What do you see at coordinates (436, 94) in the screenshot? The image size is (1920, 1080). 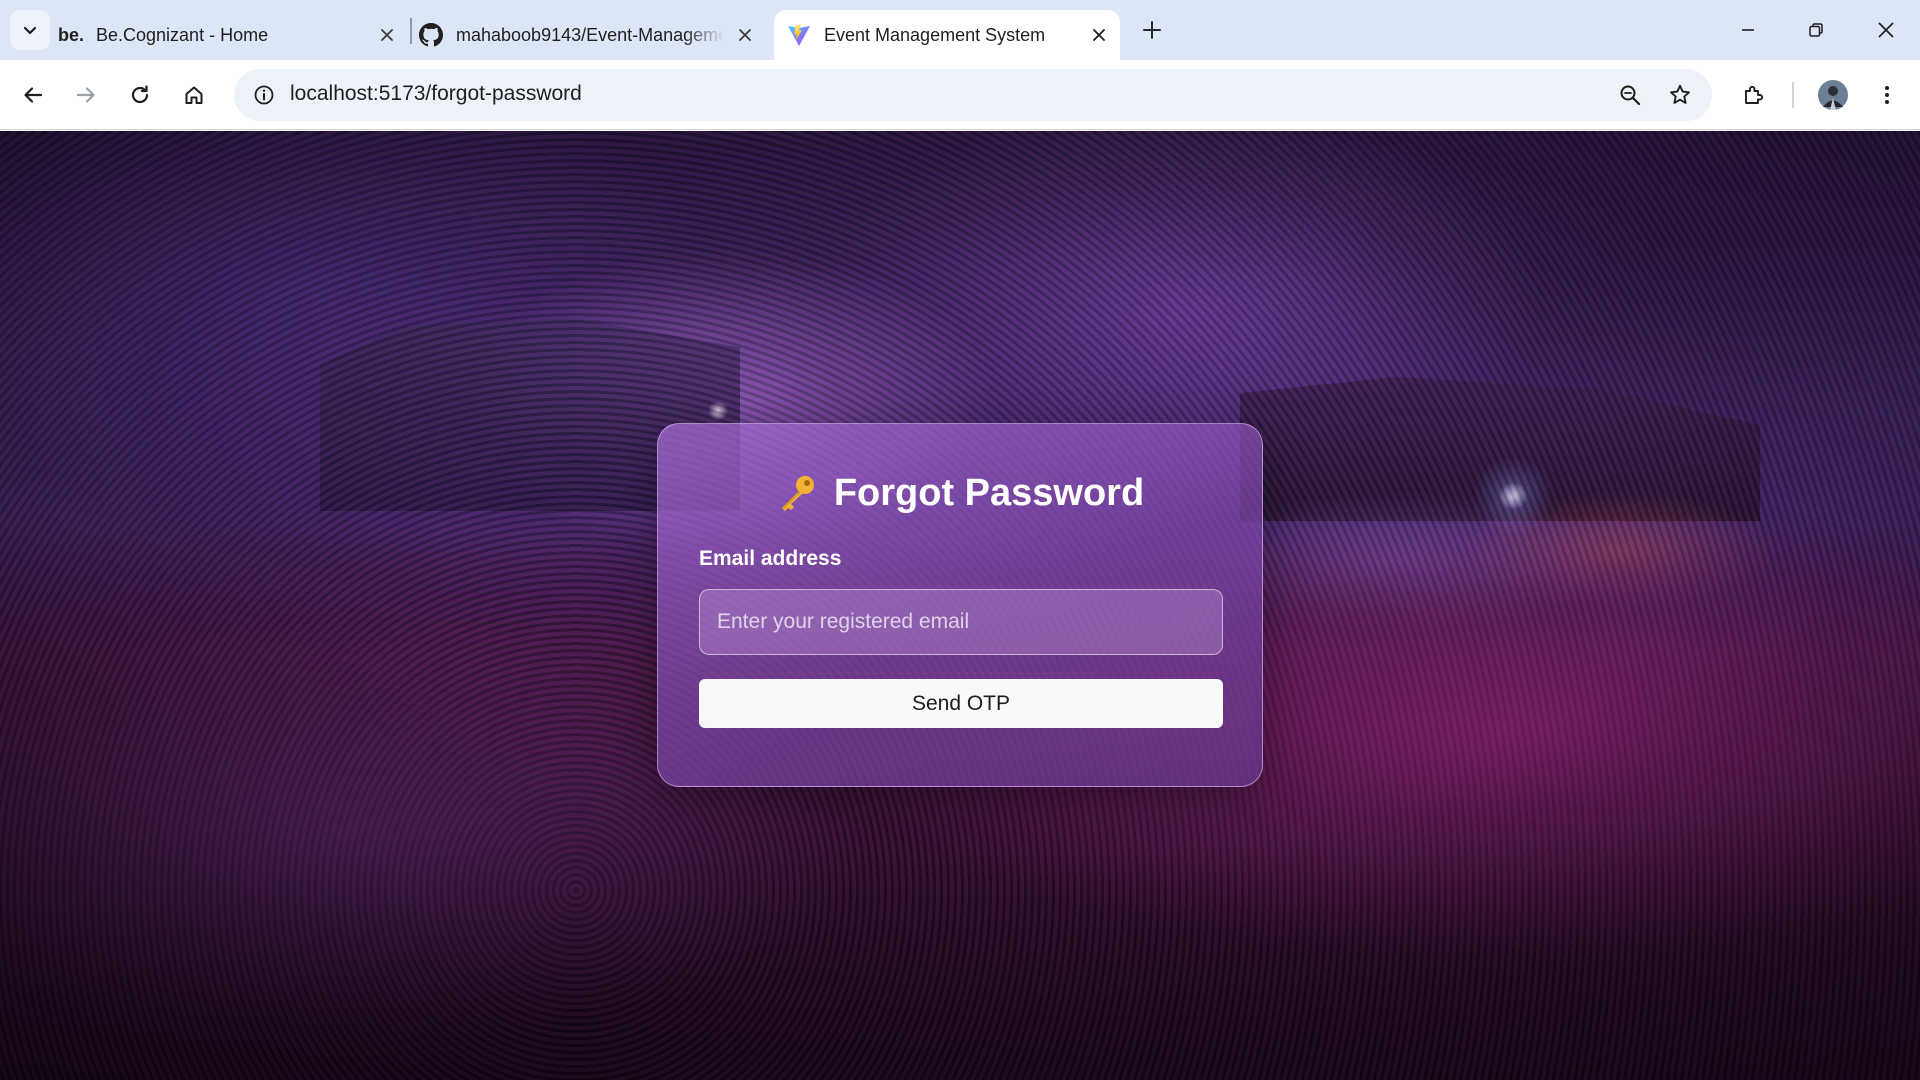 I see `address-url: localhost:5173/forgot-password` at bounding box center [436, 94].